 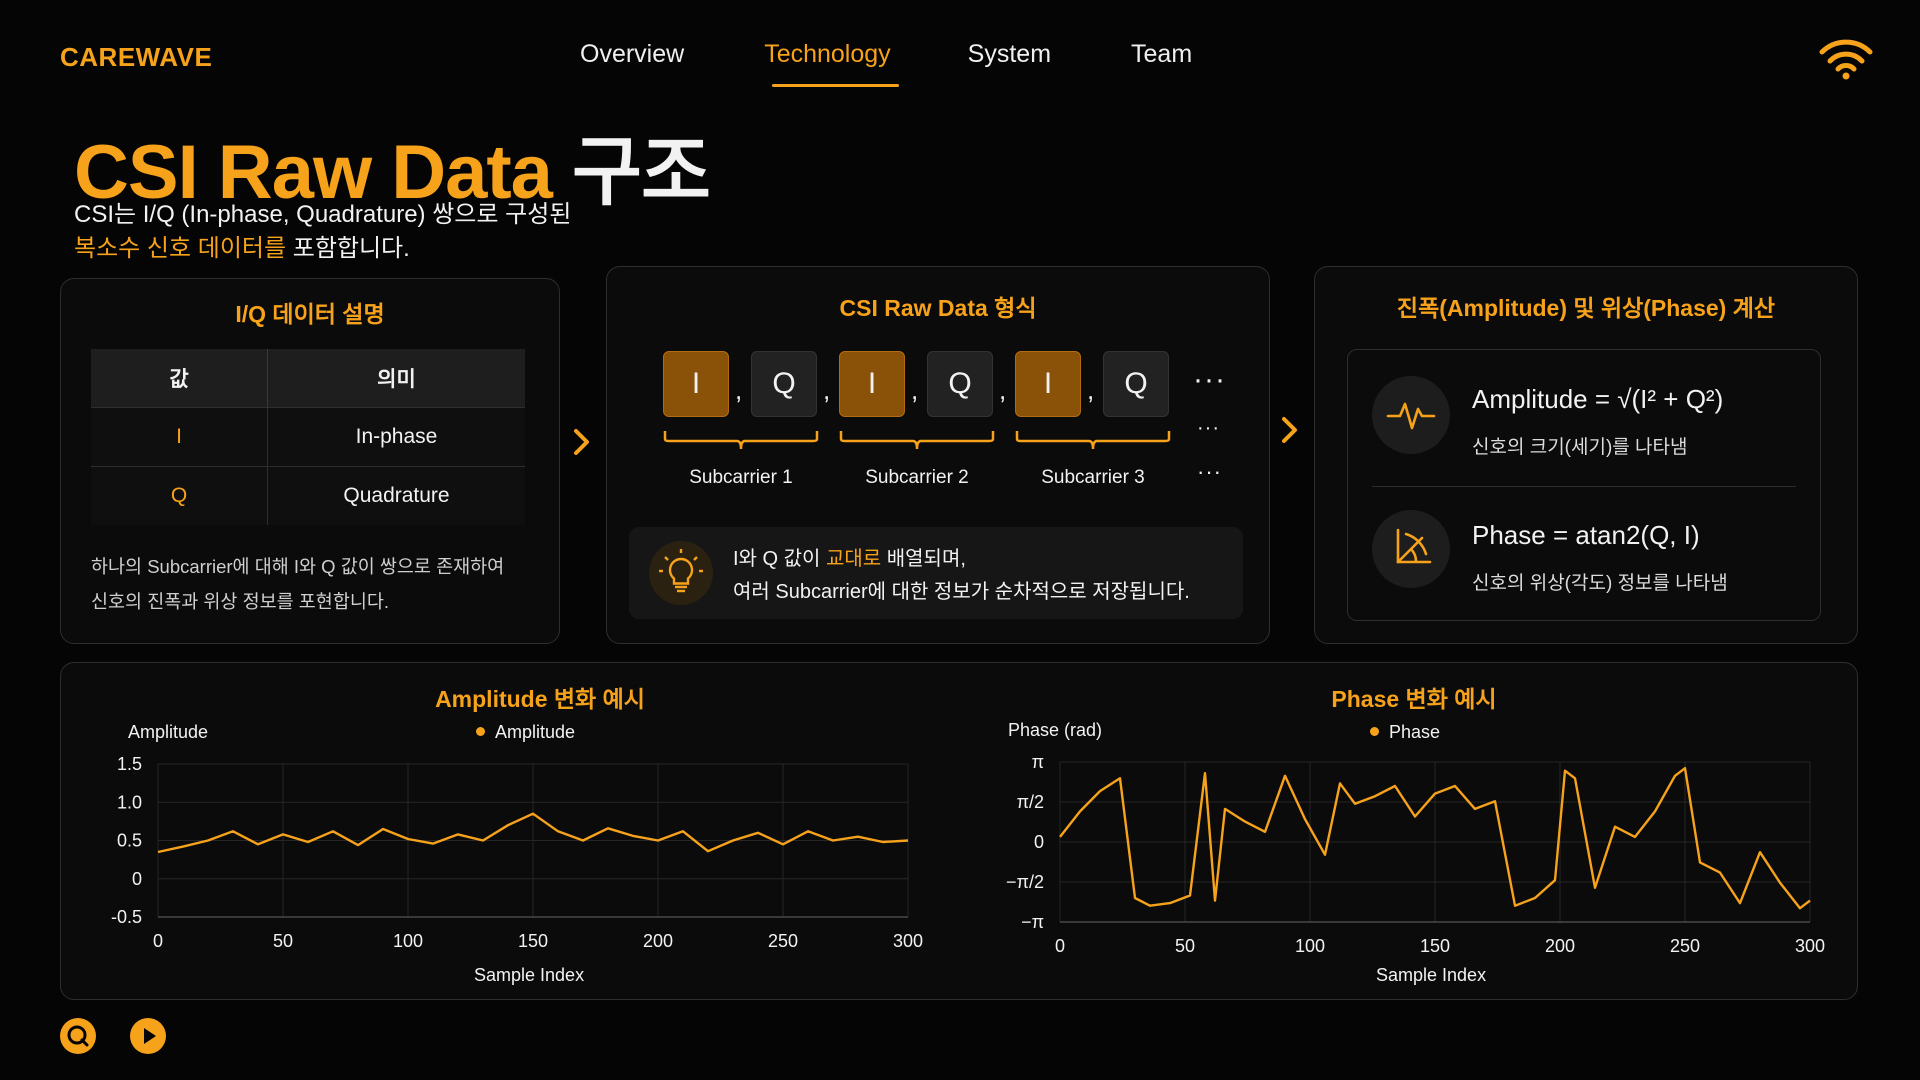 What do you see at coordinates (1030, 802) in the screenshot?
I see `y-tick-label: π/2` at bounding box center [1030, 802].